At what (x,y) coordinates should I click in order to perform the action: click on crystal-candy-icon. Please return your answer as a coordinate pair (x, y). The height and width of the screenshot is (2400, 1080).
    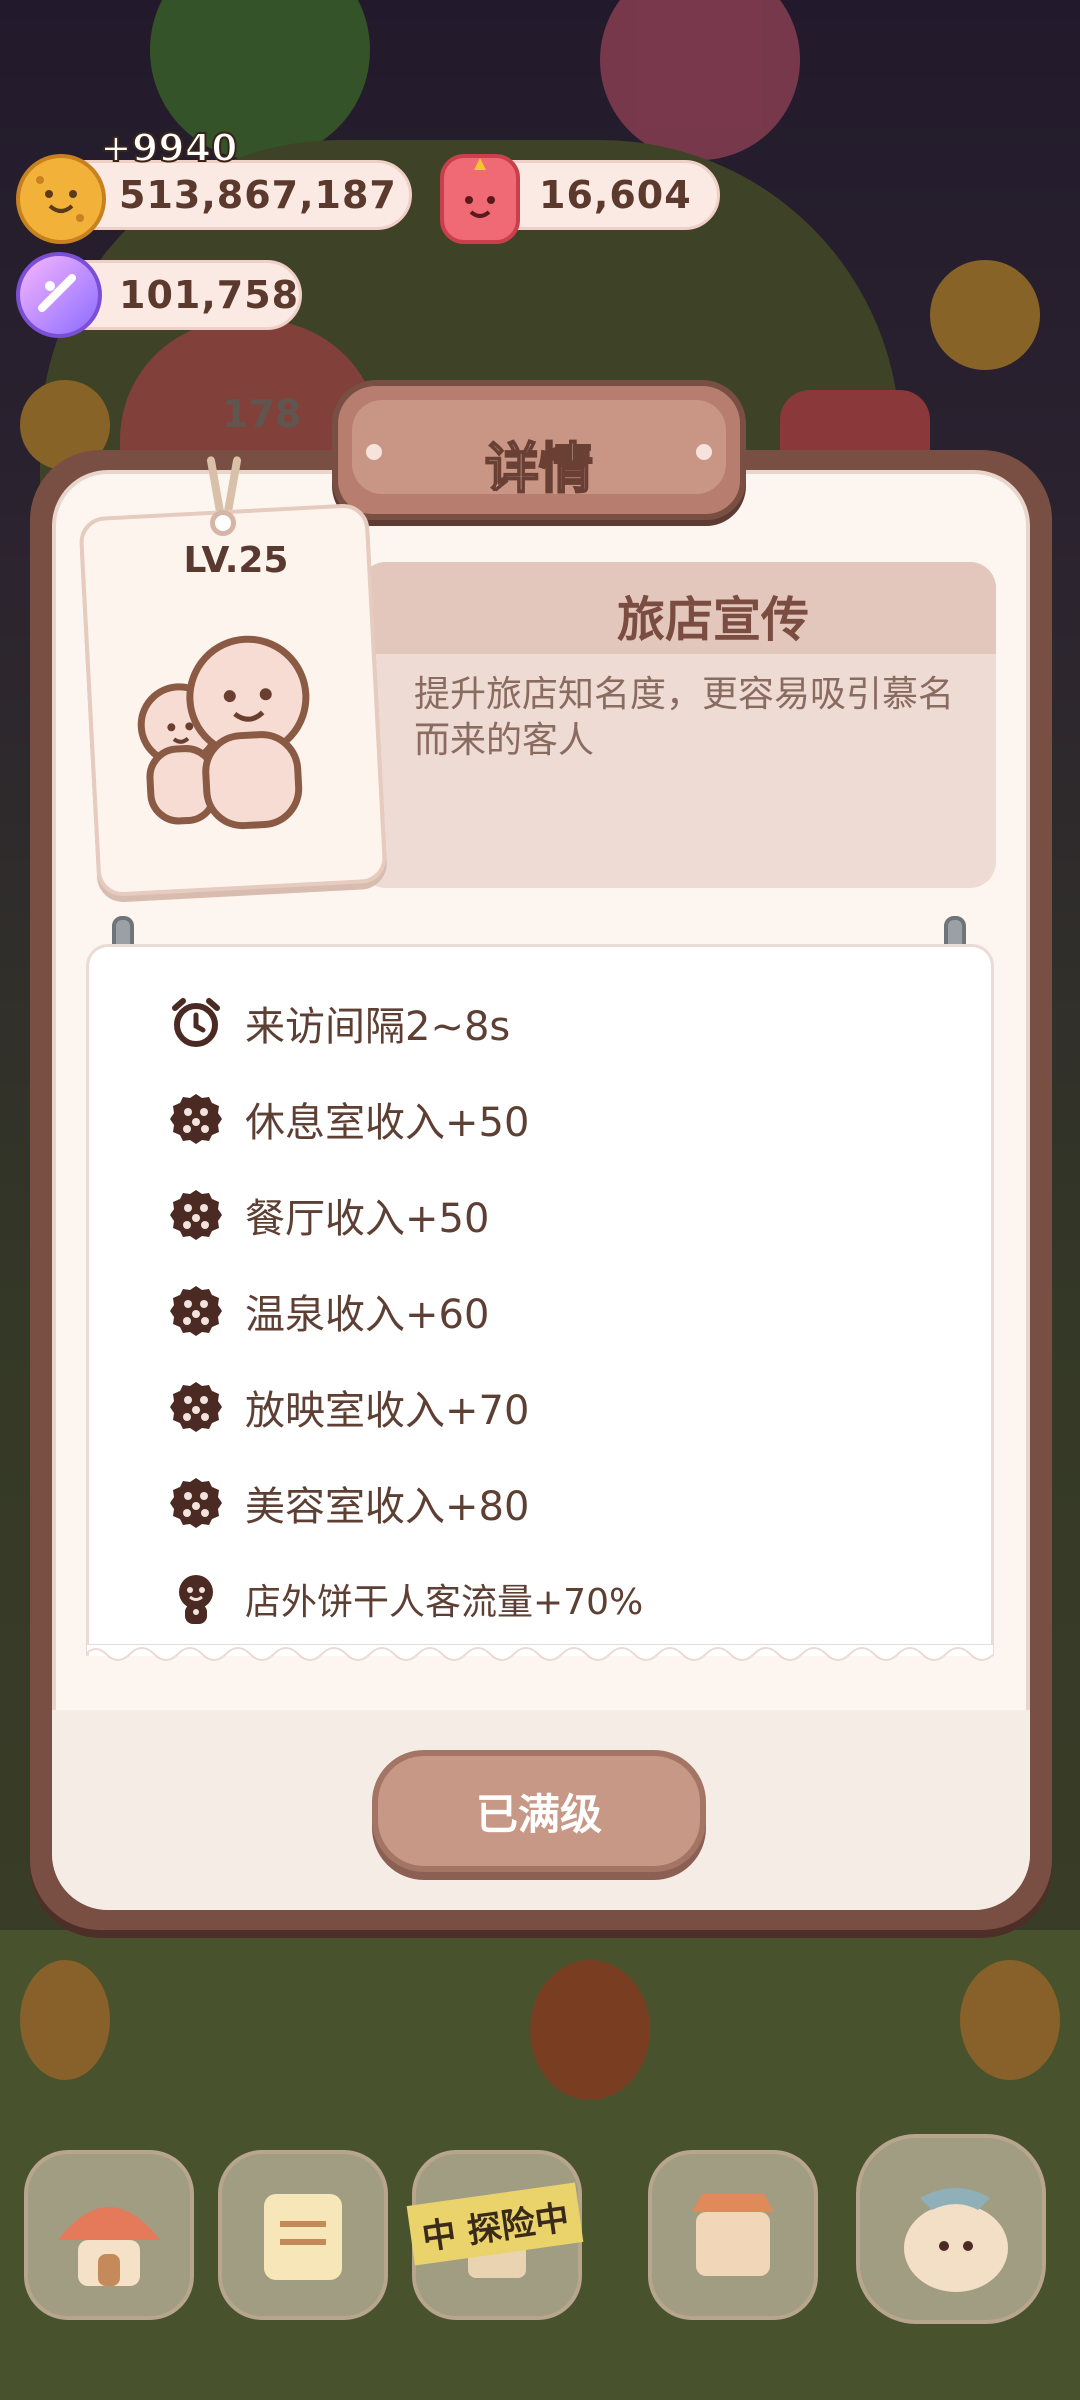
    Looking at the image, I should click on (59, 295).